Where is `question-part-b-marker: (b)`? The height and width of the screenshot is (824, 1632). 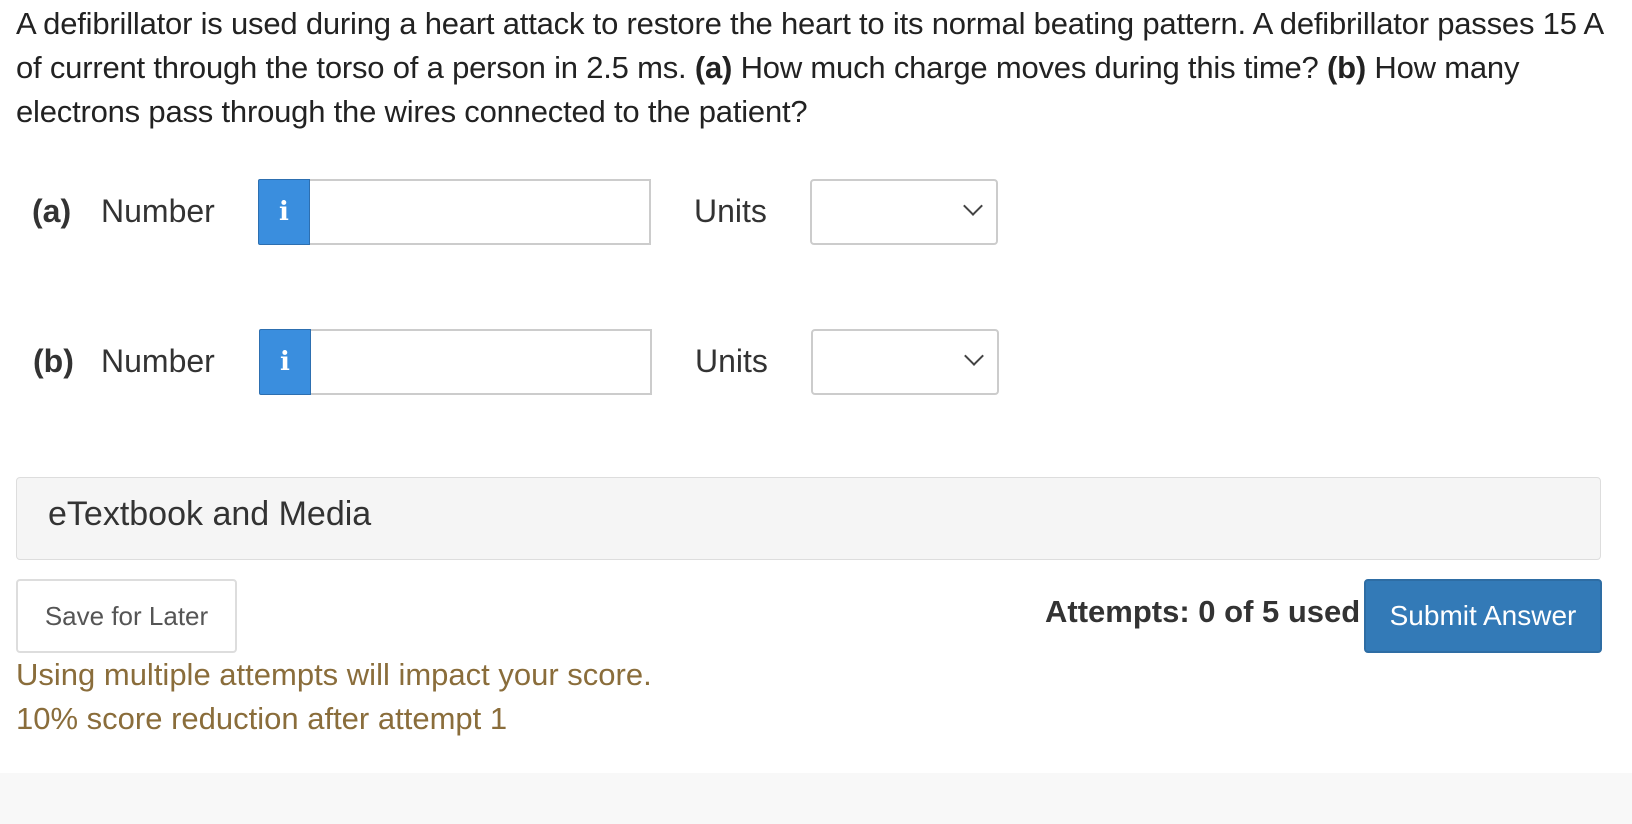
question-part-b-marker: (b) is located at coordinates (1346, 67).